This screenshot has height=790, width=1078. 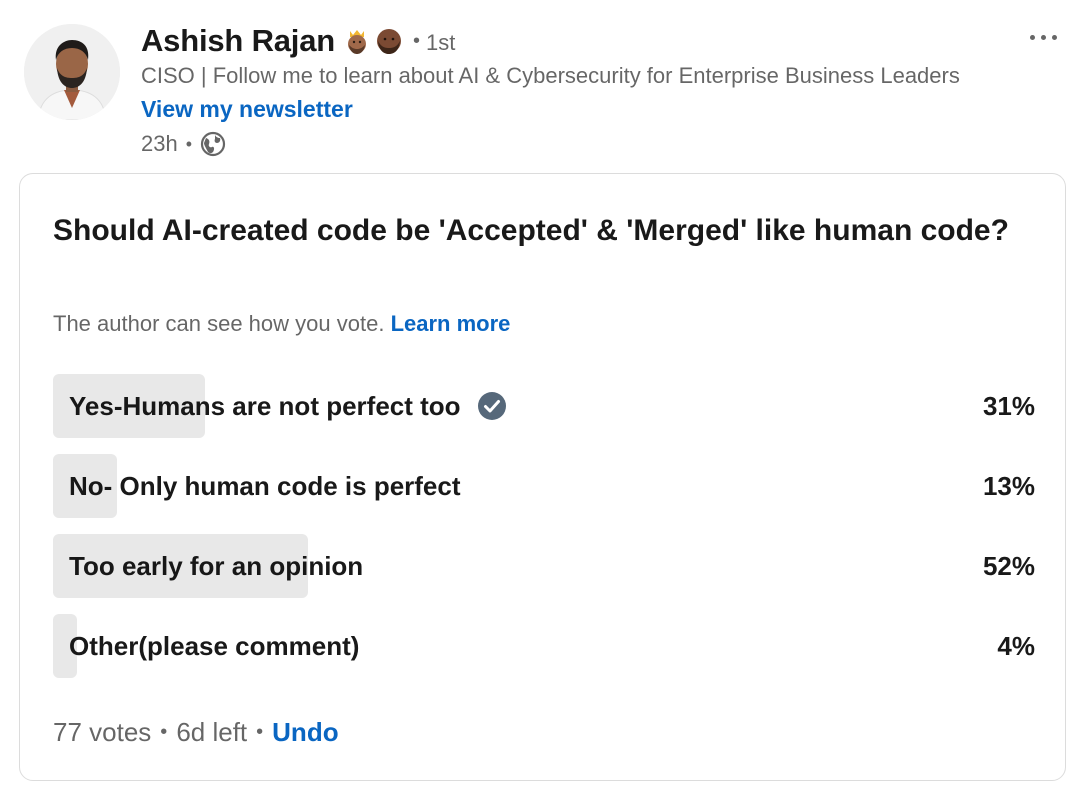 What do you see at coordinates (1008, 405) in the screenshot?
I see `poll-option-percent: 31%` at bounding box center [1008, 405].